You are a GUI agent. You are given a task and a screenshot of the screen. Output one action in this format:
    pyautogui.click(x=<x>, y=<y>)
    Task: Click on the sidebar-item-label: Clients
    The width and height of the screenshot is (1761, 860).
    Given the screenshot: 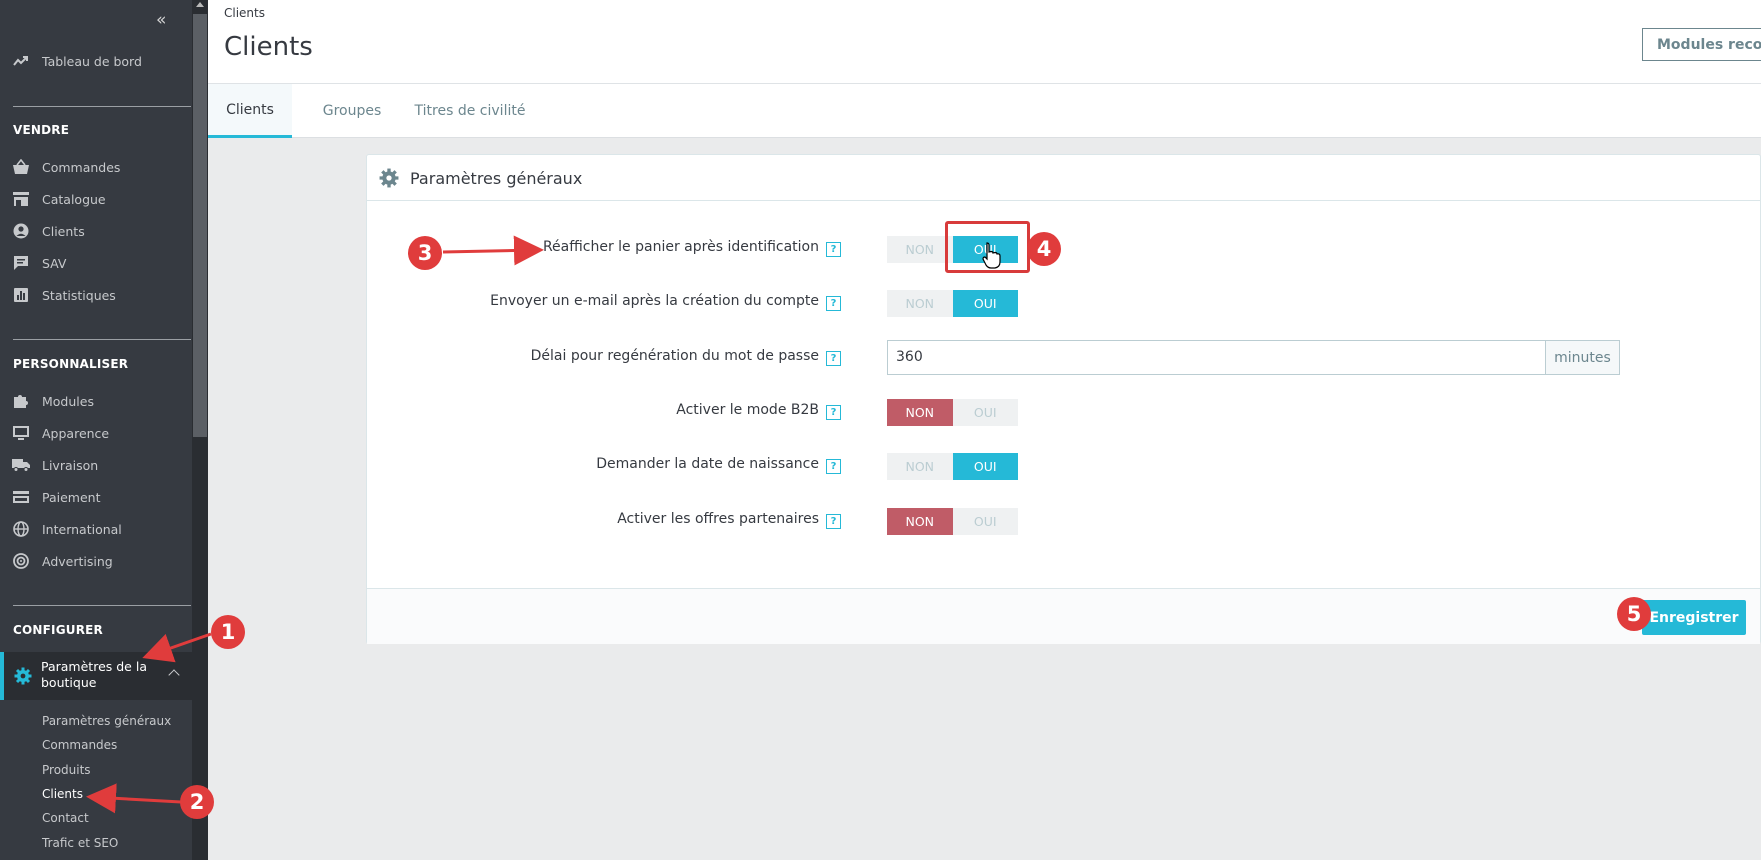 What is the action you would take?
    pyautogui.click(x=63, y=231)
    